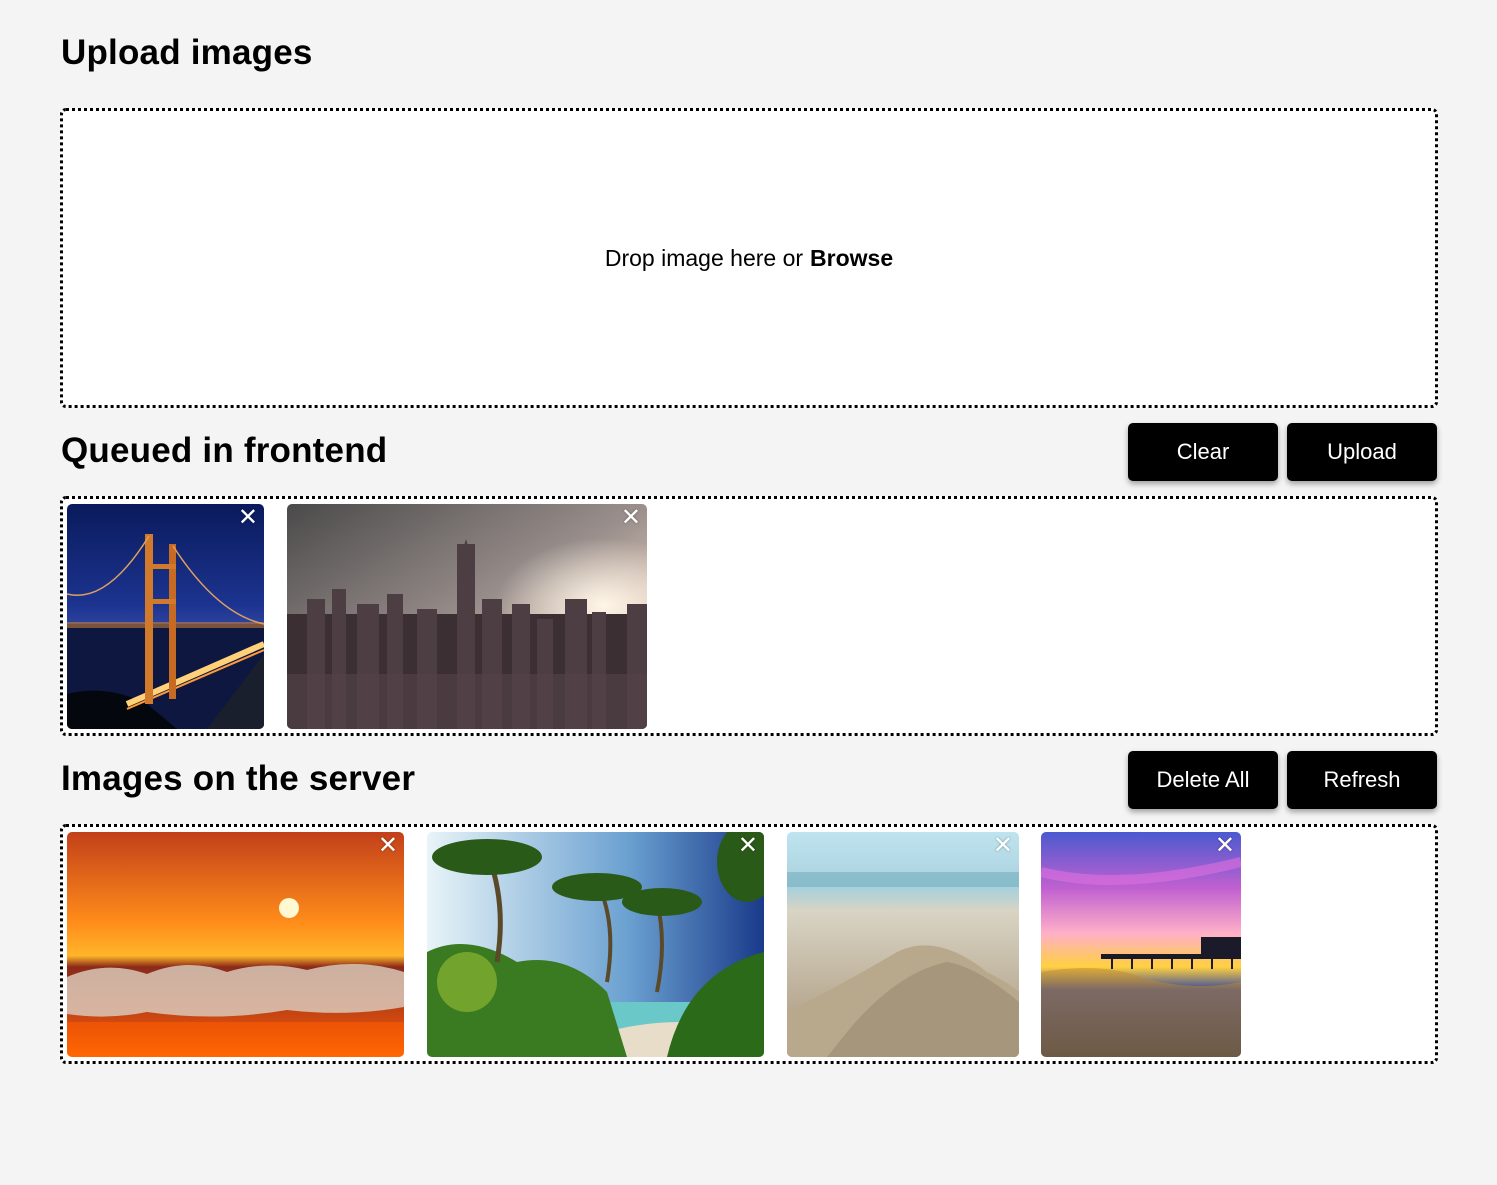 This screenshot has width=1497, height=1185. I want to click on sunset-image, so click(235, 944).